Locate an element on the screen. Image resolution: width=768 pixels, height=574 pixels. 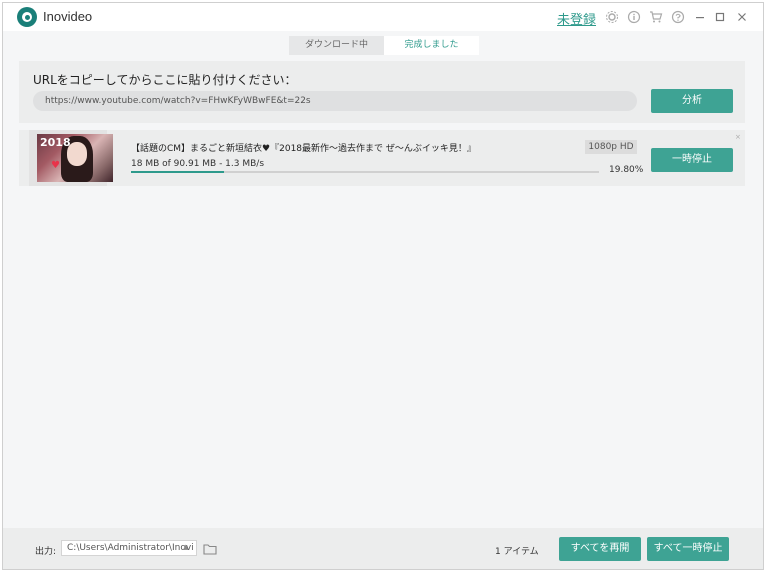
resume-all-button: すべてを再開 is located at coordinates (600, 549).